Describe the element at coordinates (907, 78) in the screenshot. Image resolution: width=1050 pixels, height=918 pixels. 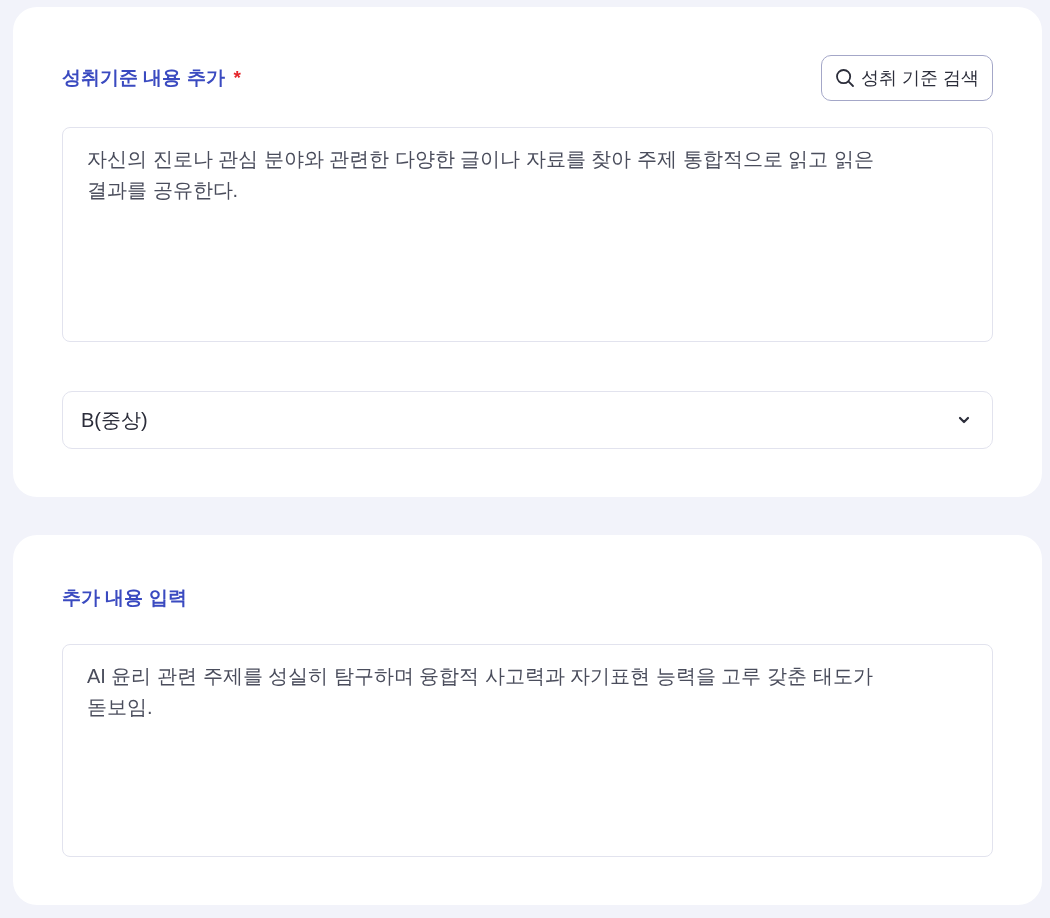
I see `search-button: 성취 기준 검색` at that location.